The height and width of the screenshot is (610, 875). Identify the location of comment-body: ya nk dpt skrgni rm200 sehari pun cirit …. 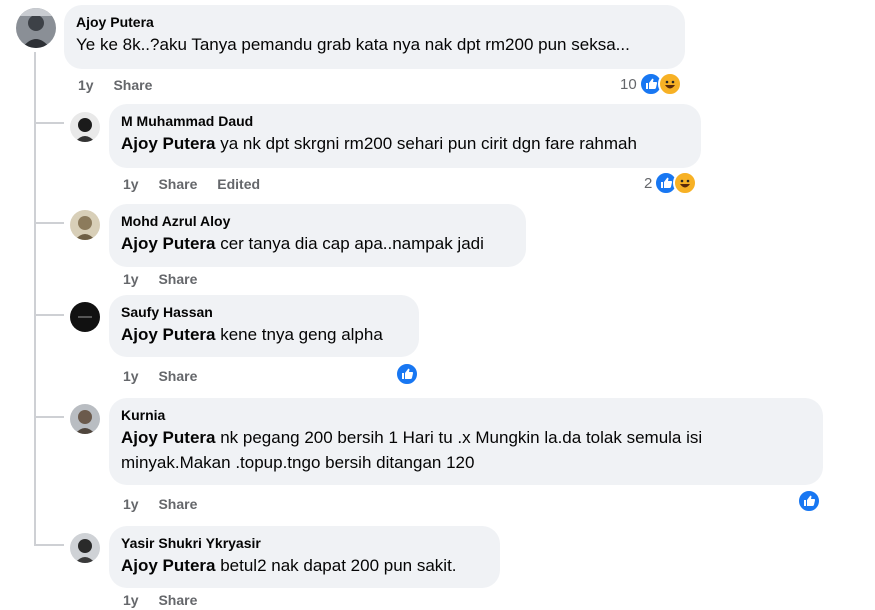
(428, 143).